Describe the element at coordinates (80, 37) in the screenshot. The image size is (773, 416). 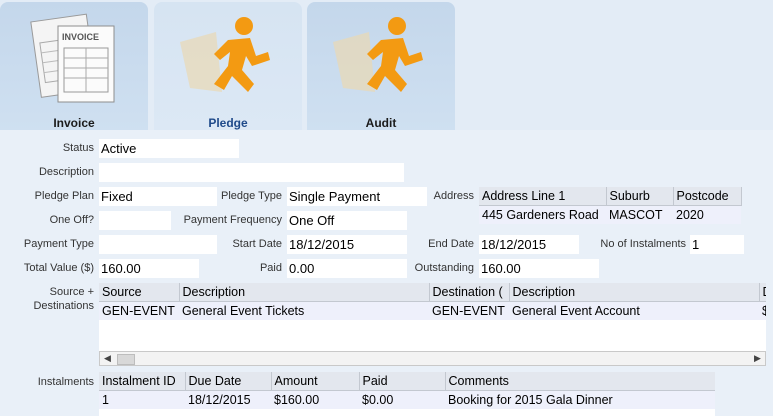
I see `svg-text: INVOICE` at that location.